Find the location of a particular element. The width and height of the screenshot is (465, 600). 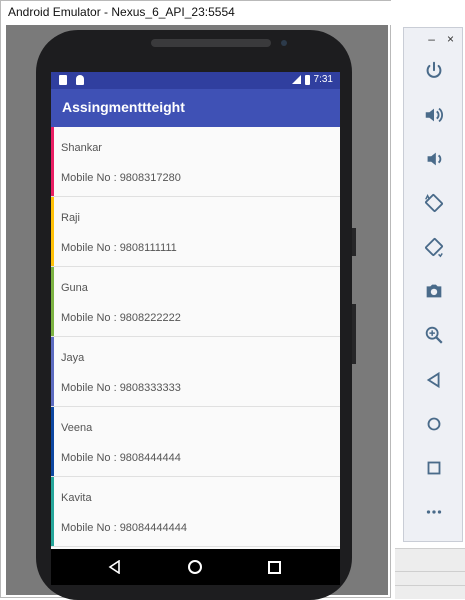

emulator-control-panel: – × is located at coordinates (433, 284).